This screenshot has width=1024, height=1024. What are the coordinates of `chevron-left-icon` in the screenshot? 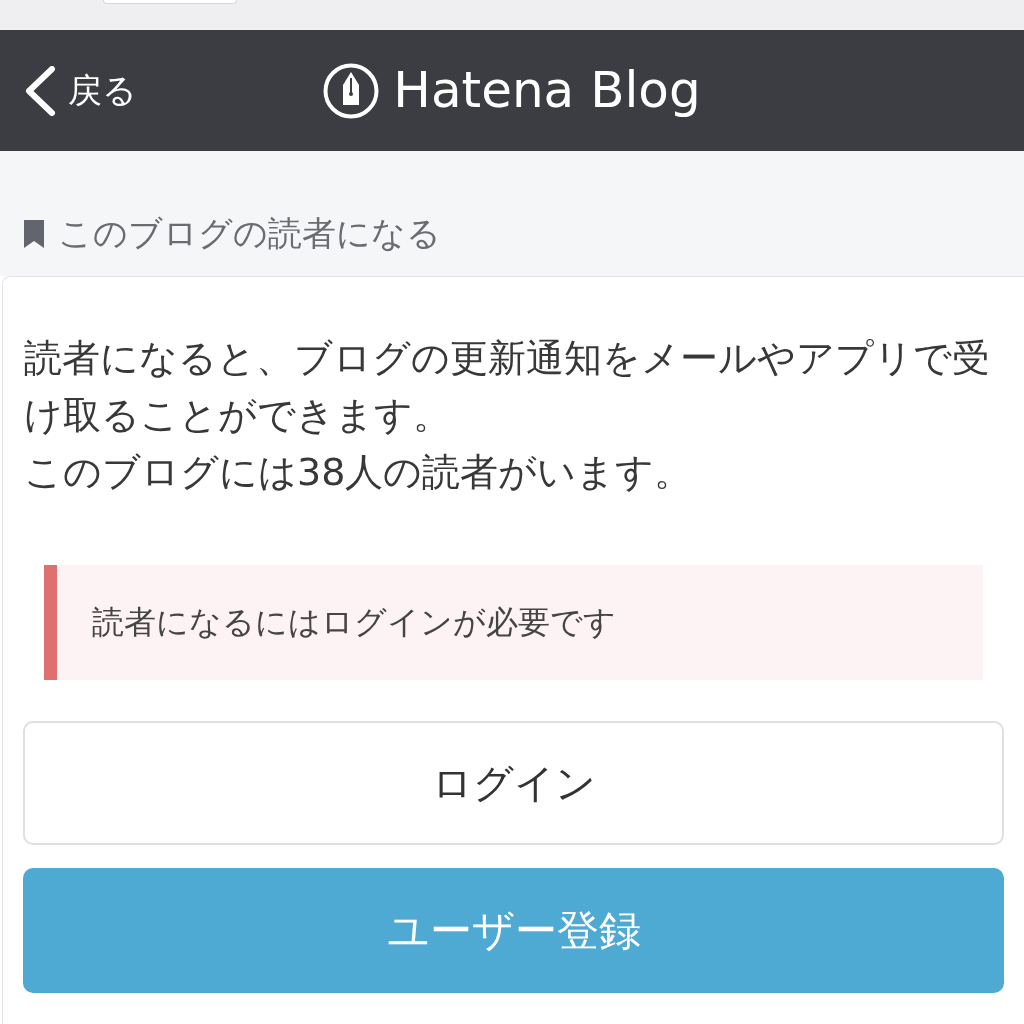 It's located at (40, 90).